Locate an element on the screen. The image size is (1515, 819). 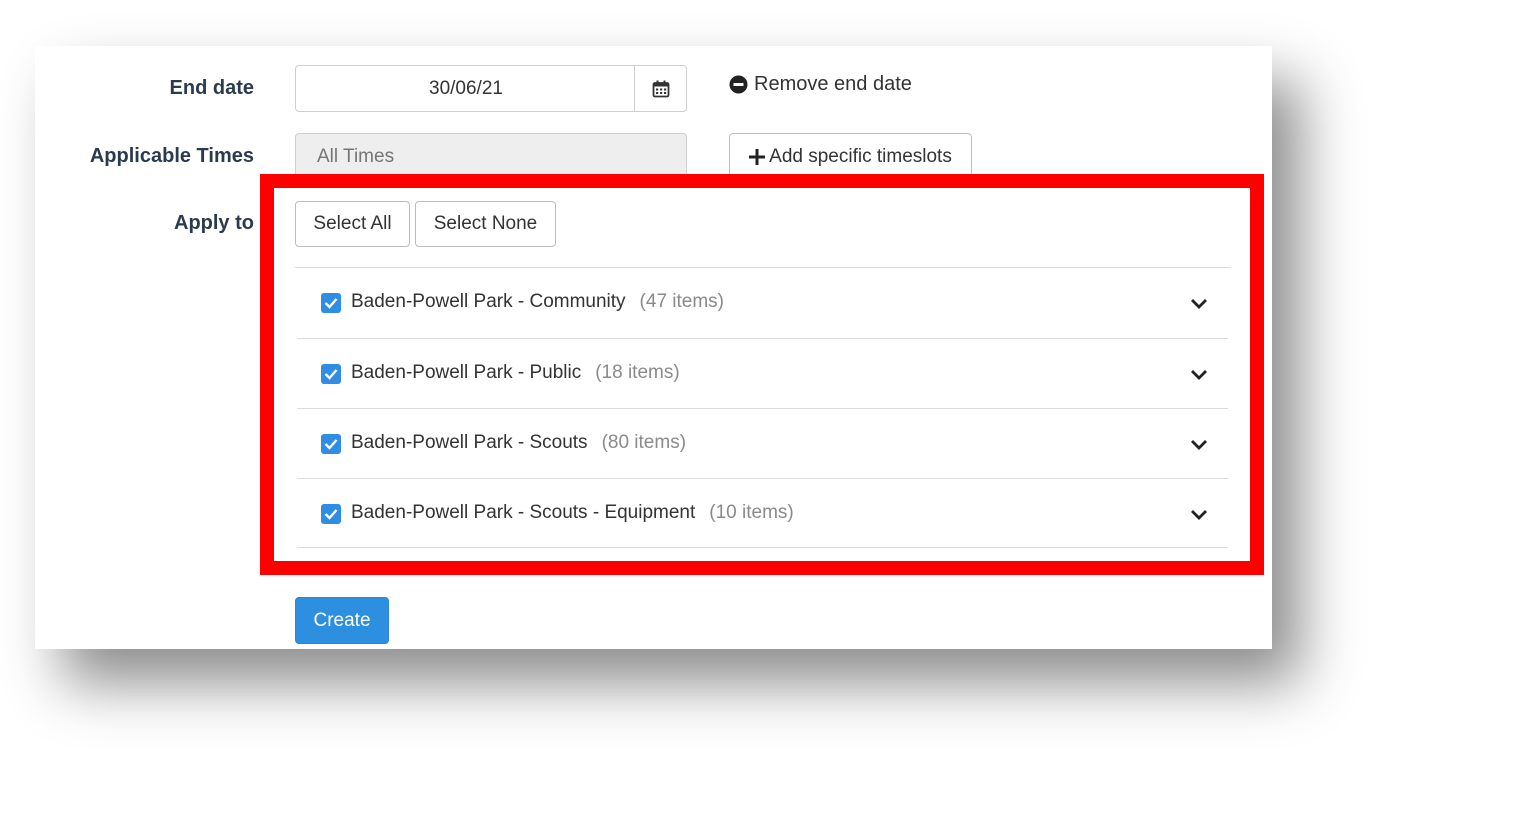
end-date-input: 30/06/21 is located at coordinates (491, 88).